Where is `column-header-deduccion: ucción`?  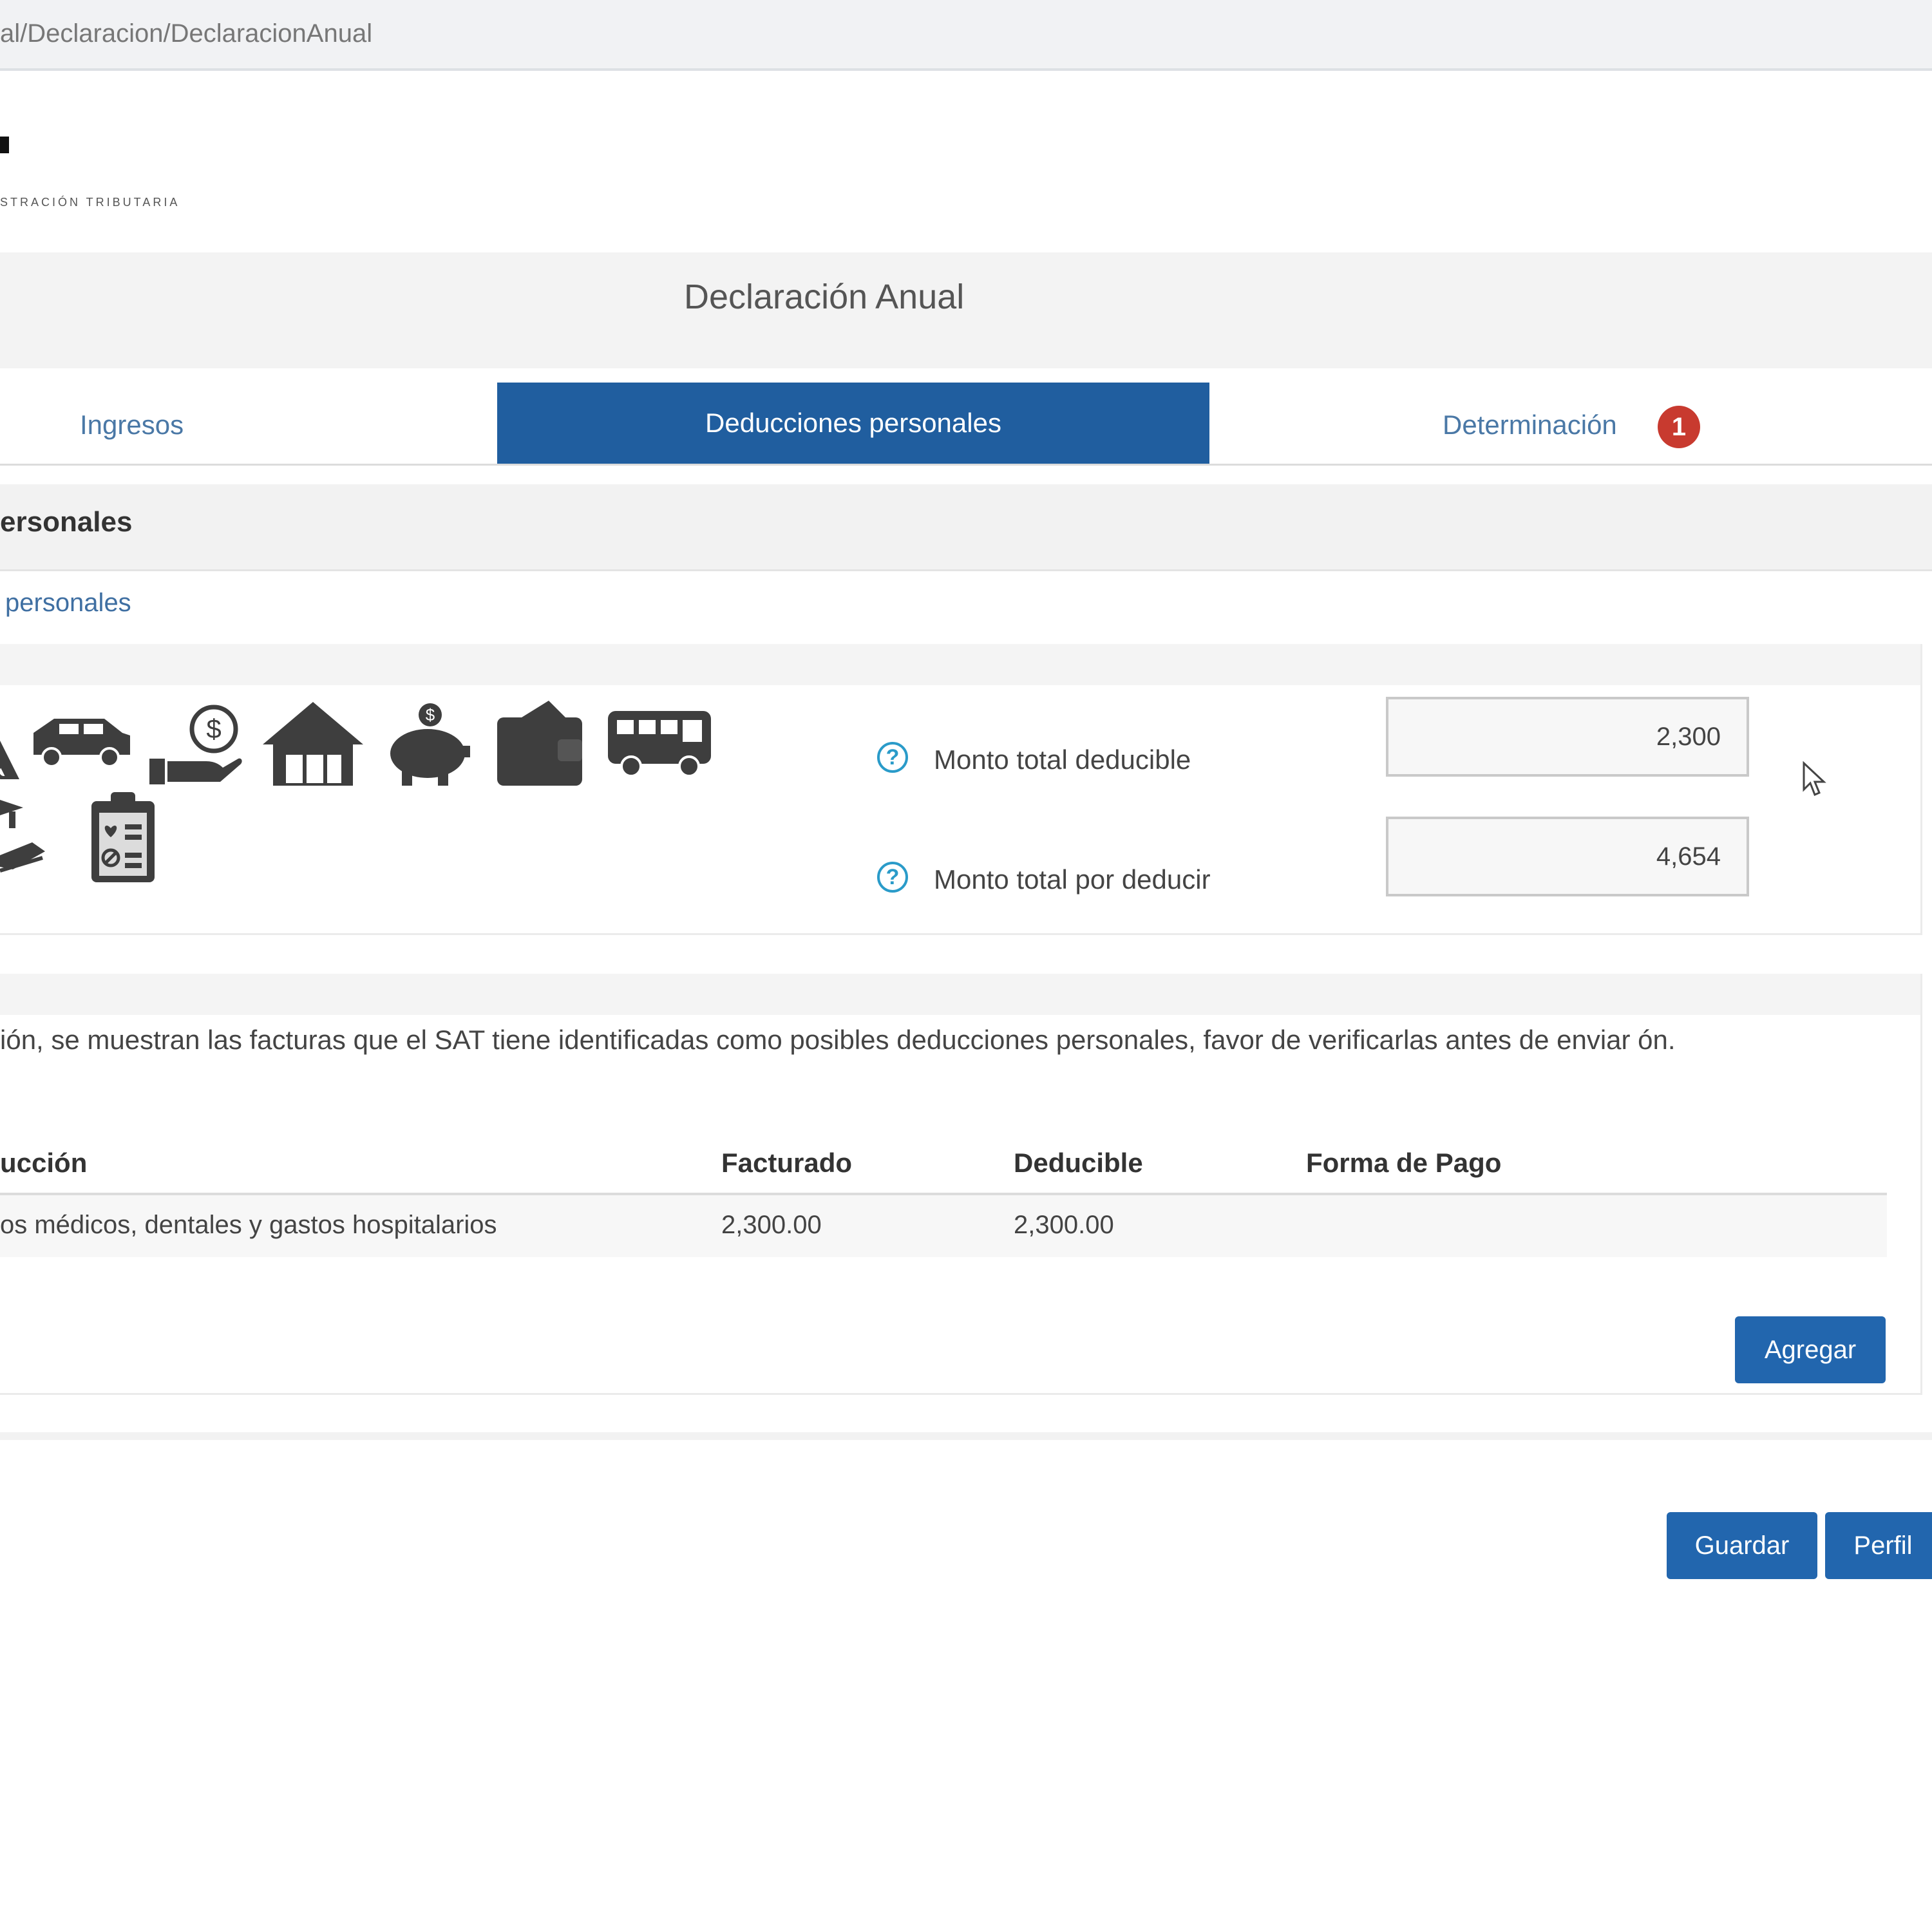
column-header-deduccion: ucción is located at coordinates (44, 1163).